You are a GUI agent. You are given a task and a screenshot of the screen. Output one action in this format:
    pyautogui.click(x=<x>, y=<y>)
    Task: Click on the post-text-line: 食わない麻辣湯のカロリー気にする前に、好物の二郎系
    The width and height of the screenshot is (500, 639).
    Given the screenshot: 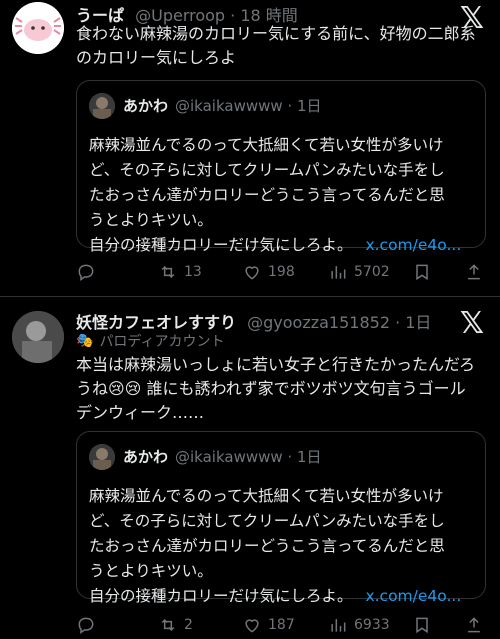 What is the action you would take?
    pyautogui.click(x=276, y=33)
    